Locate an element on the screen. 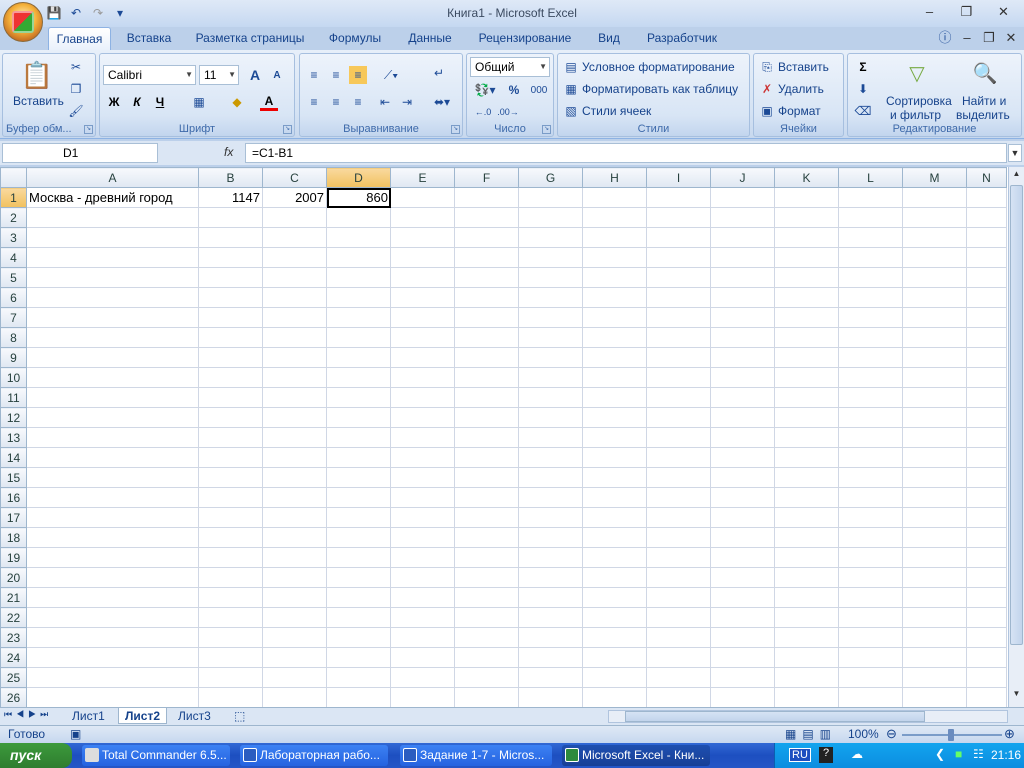 The image size is (1024, 768). cell-i15 is located at coordinates (678, 477).